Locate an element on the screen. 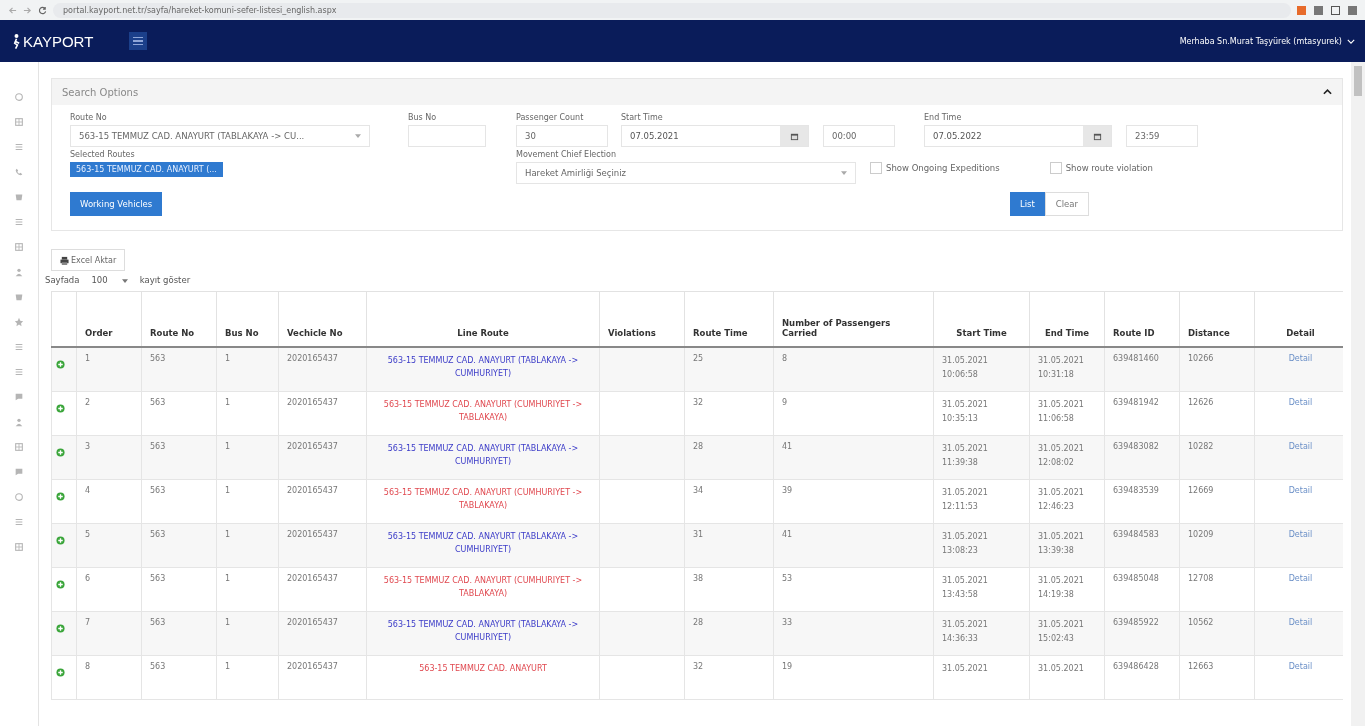 The height and width of the screenshot is (726, 1365). table-cell: 12626 is located at coordinates (1201, 402).